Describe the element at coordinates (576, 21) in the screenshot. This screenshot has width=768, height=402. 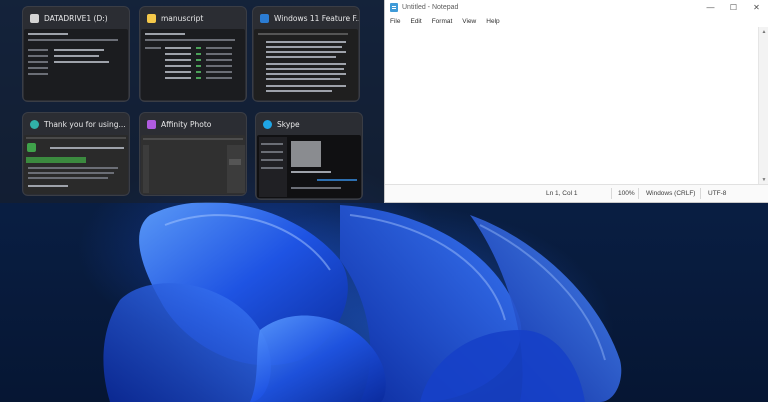
I see `menu-bar: File Edit Format View Help` at that location.